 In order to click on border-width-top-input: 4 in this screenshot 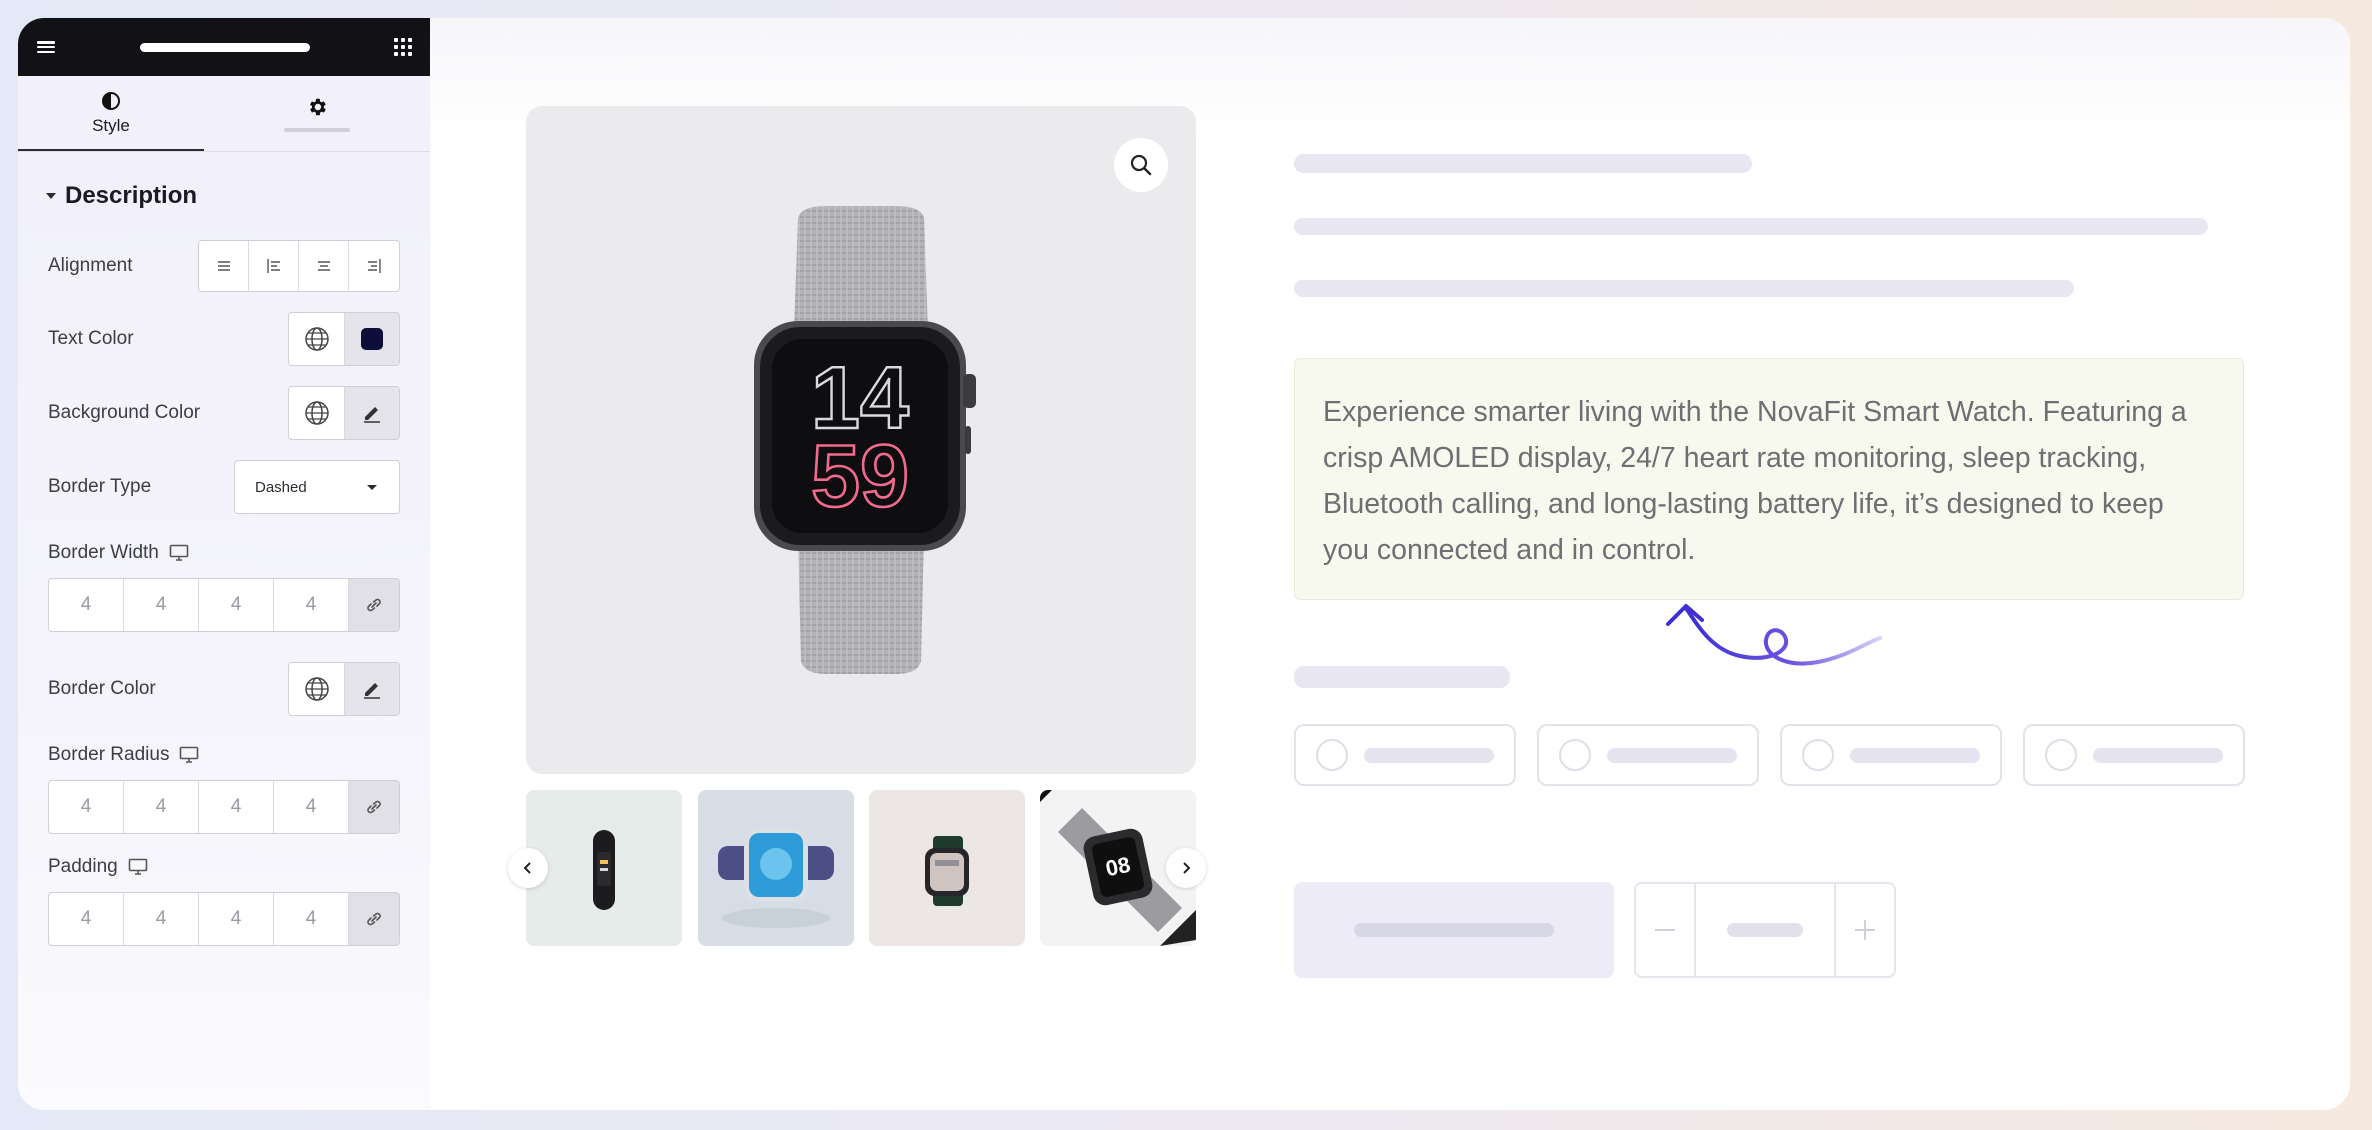, I will do `click(86, 605)`.